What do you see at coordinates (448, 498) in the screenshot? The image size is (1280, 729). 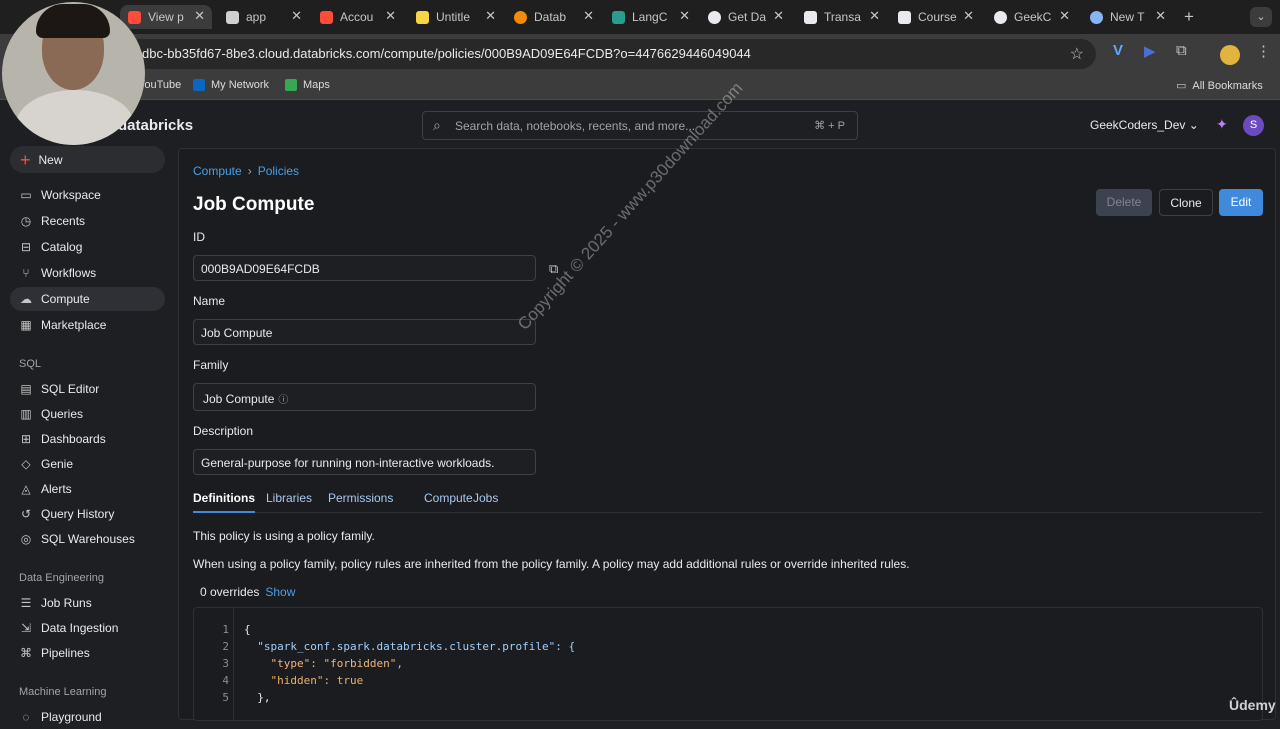 I see `tab-compute: Compute` at bounding box center [448, 498].